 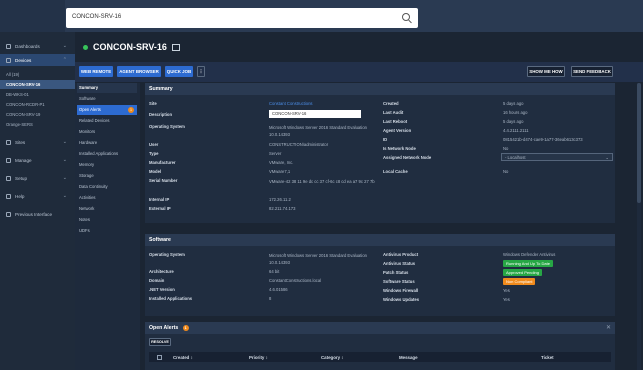 I want to click on device-list-item: Orange-SERS, so click(x=37, y=124).